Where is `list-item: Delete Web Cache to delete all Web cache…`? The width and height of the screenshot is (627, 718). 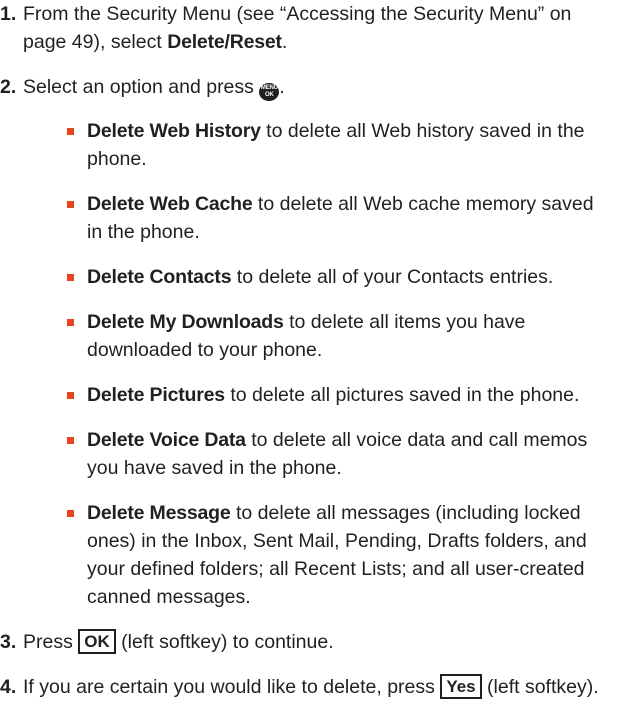
list-item: Delete Web Cache to delete all Web cache… is located at coordinates (321, 218).